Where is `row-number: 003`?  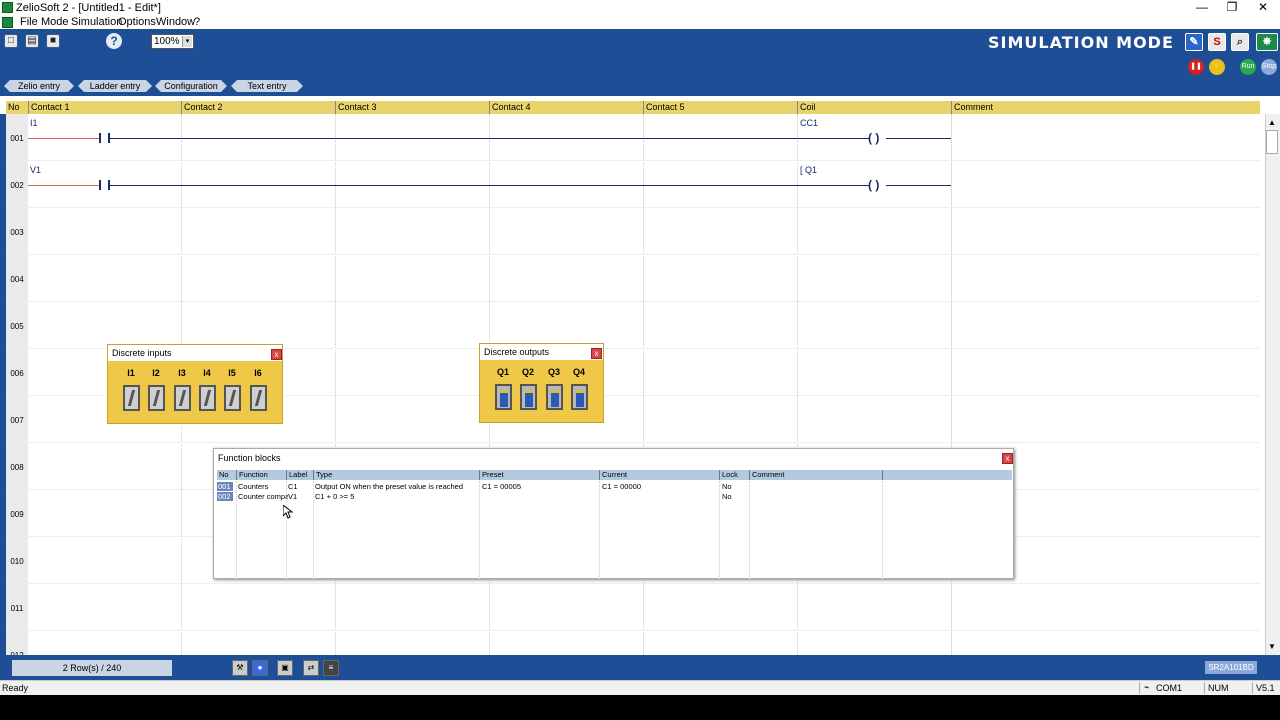
row-number: 003 is located at coordinates (17, 231).